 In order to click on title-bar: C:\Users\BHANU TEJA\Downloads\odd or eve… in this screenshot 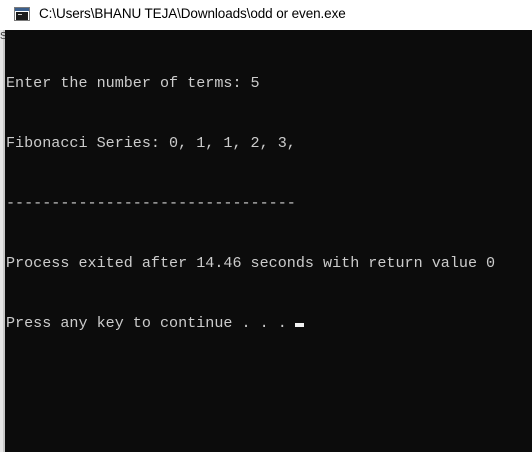, I will do `click(266, 15)`.